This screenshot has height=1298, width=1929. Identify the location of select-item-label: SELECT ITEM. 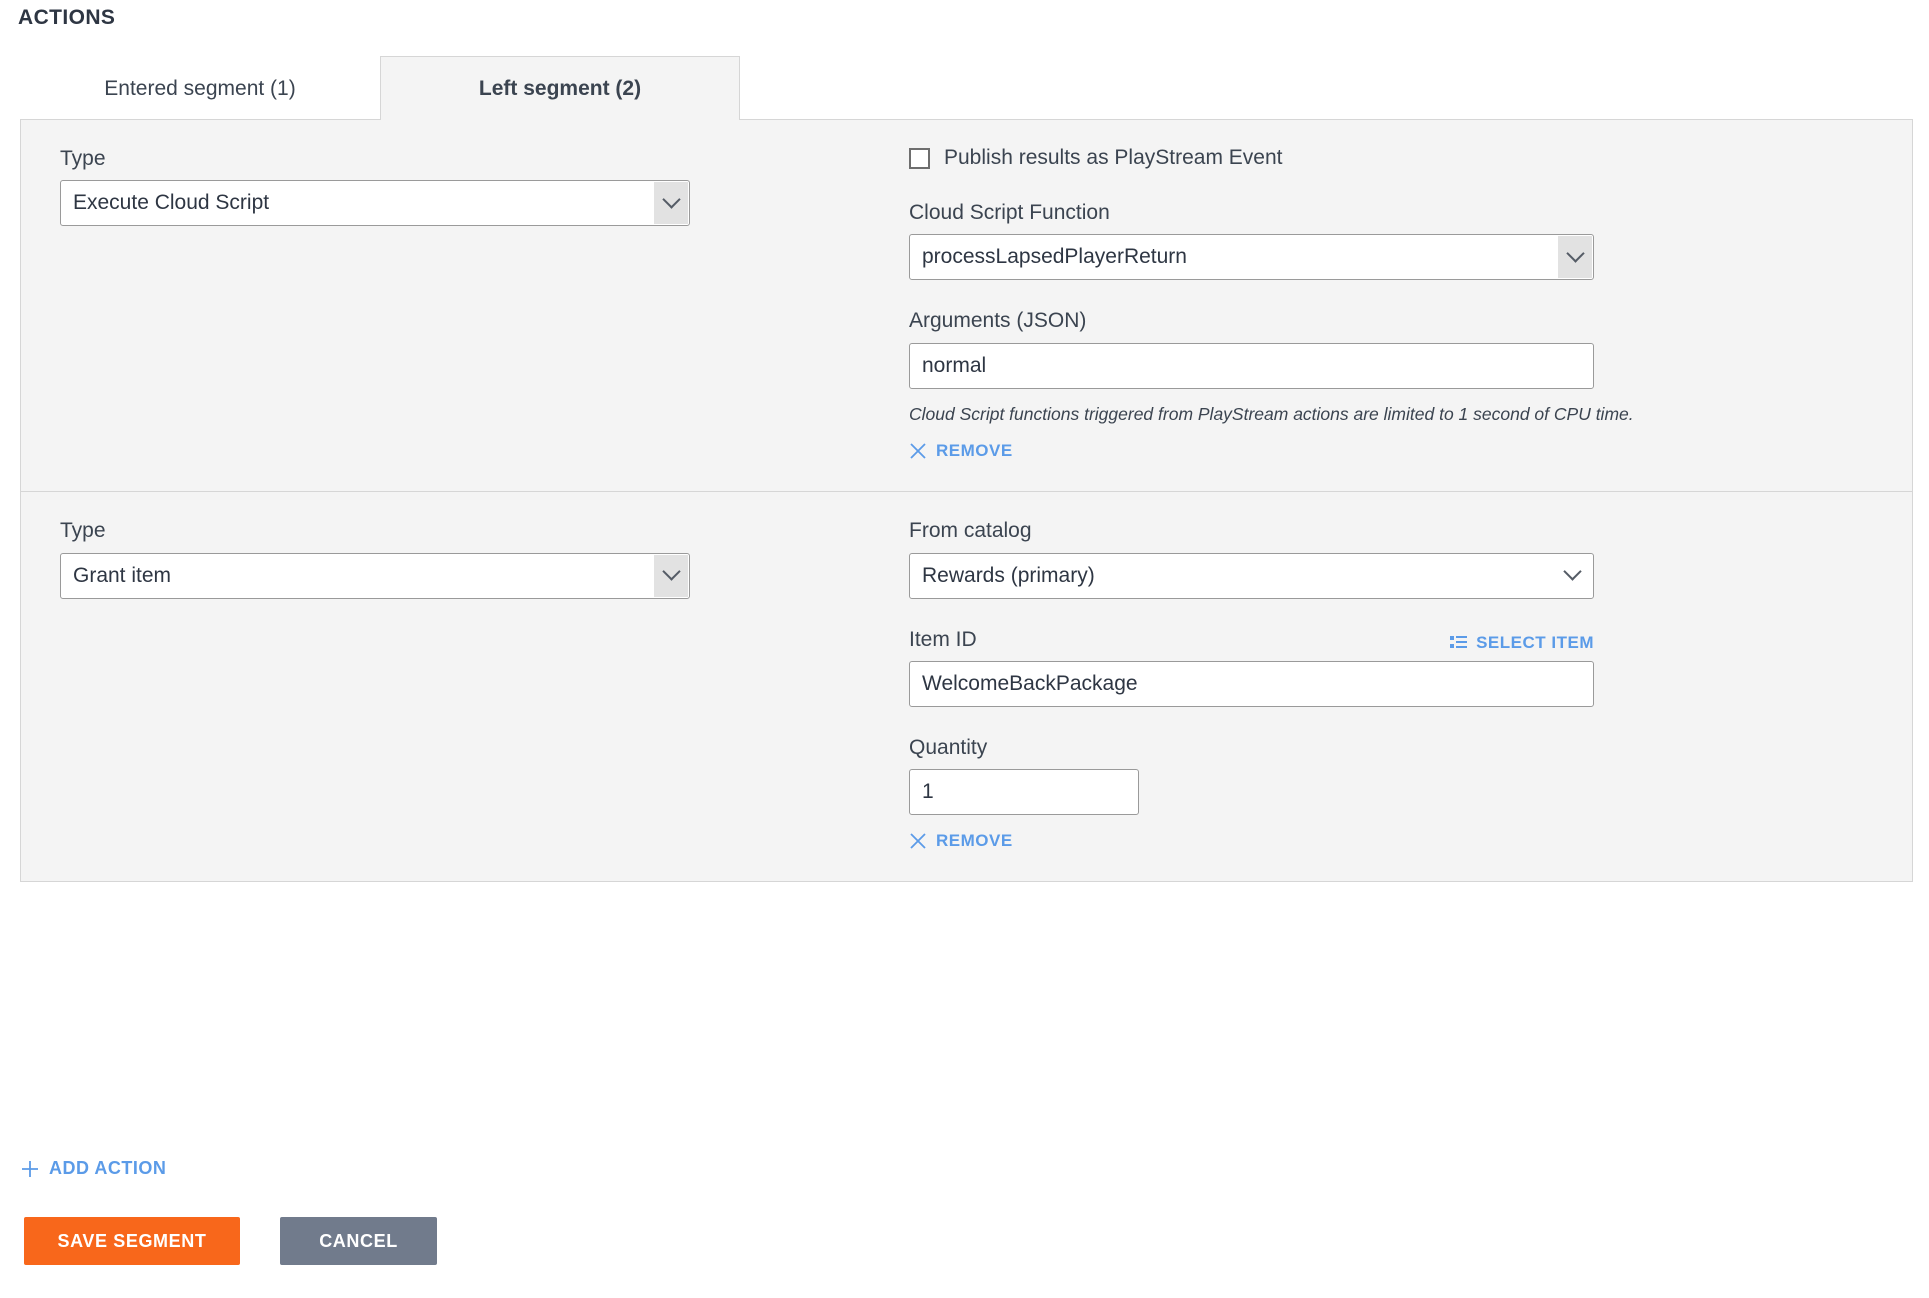
(1535, 642).